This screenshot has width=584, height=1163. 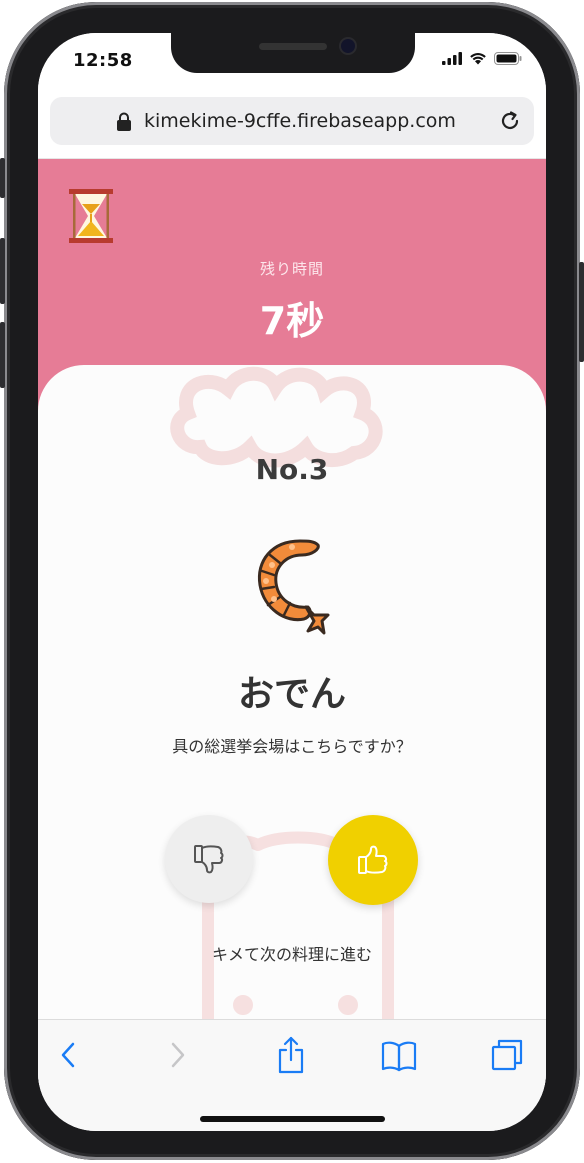 I want to click on url-text: kimekime-9cffe.firebaseapp.com, so click(x=300, y=121).